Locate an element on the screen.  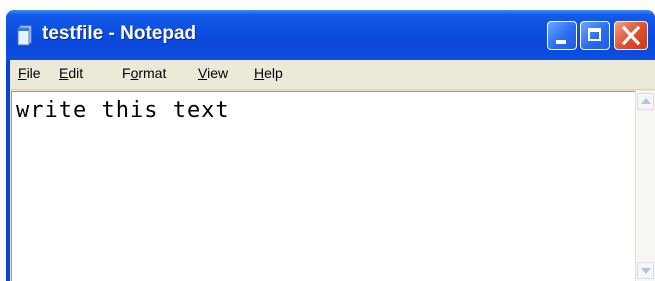
scroll-down-arrow-icon is located at coordinates (646, 271).